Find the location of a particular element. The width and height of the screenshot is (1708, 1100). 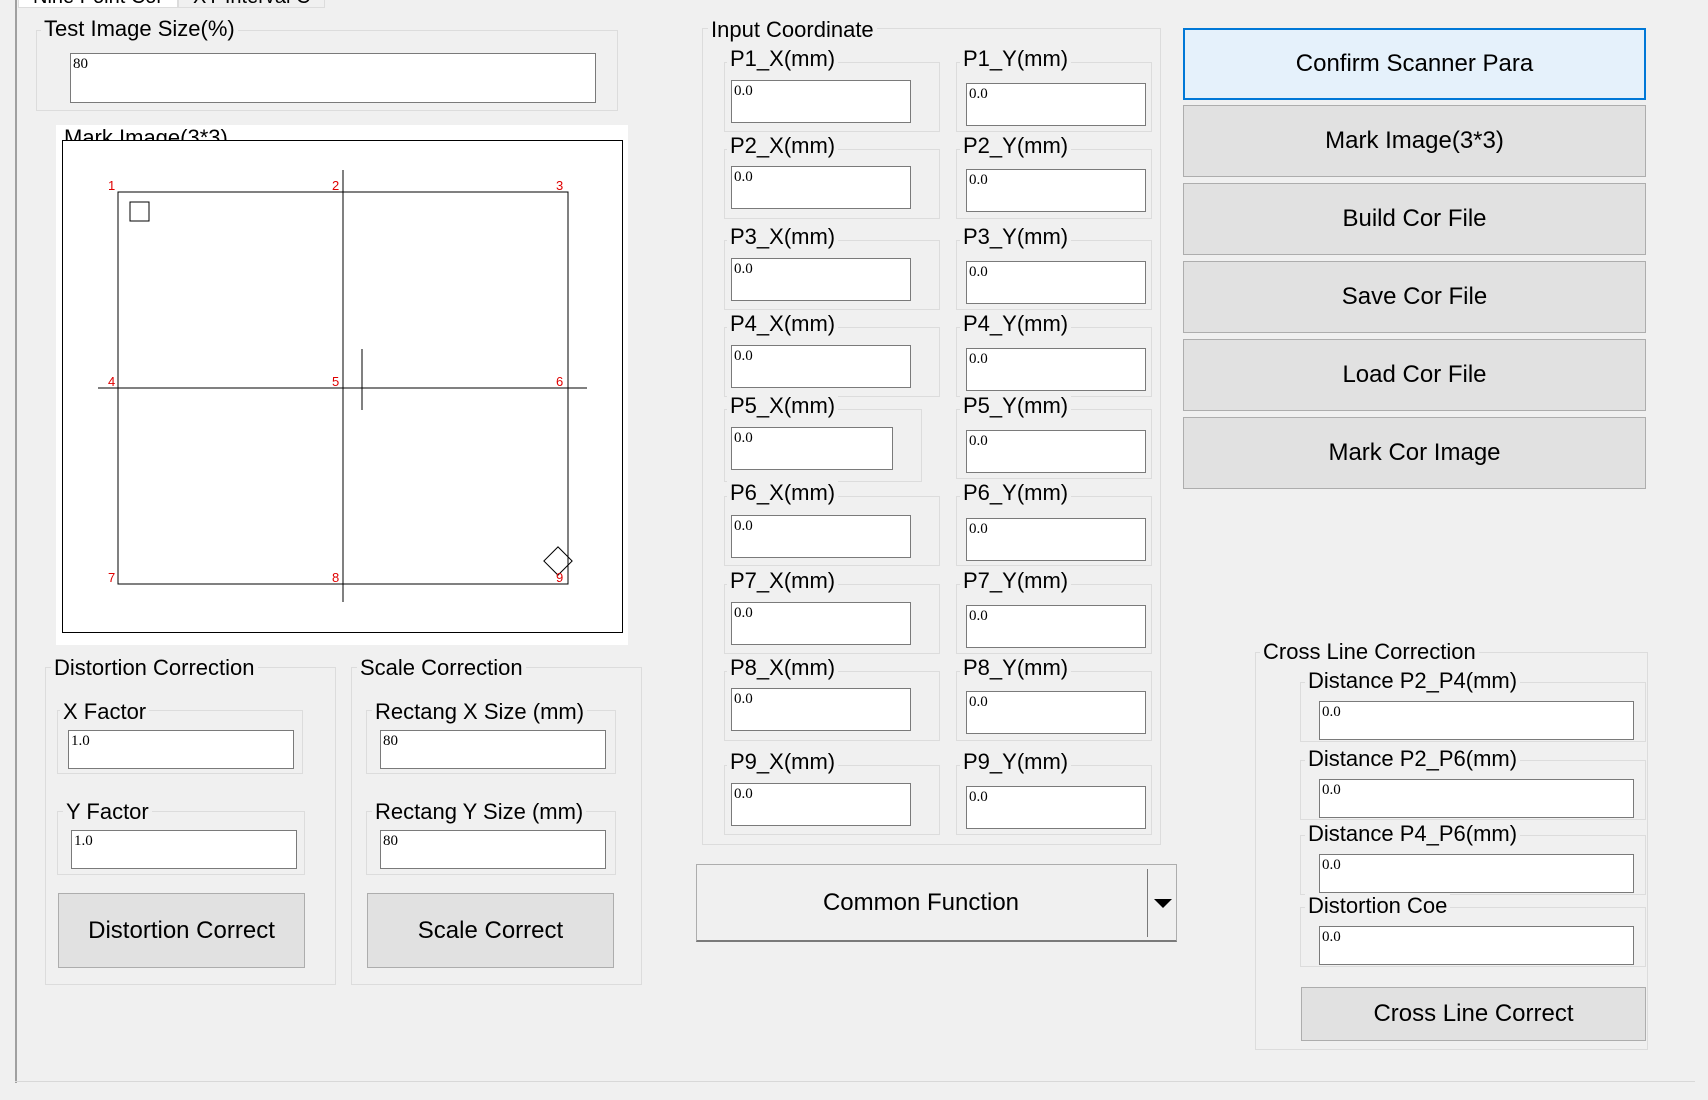

point-number-7: 7 is located at coordinates (112, 577).